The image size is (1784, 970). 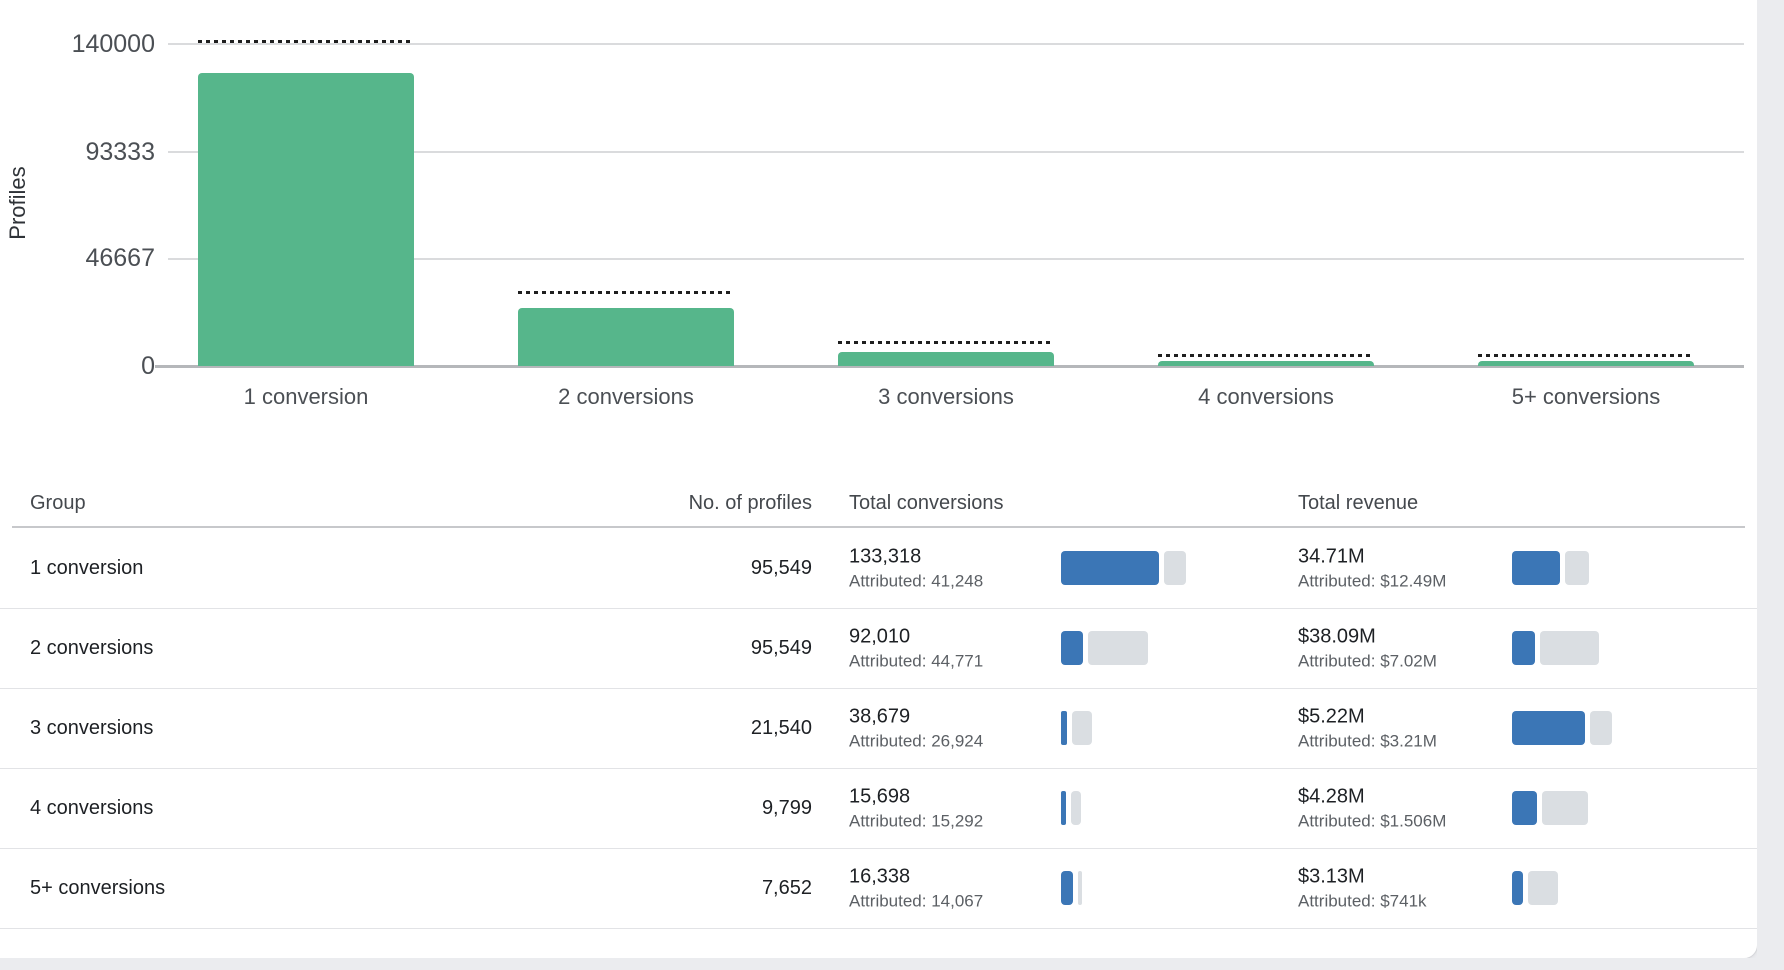 I want to click on revenue-cell: $5.22M Attributed: $3.21M, so click(x=1367, y=728).